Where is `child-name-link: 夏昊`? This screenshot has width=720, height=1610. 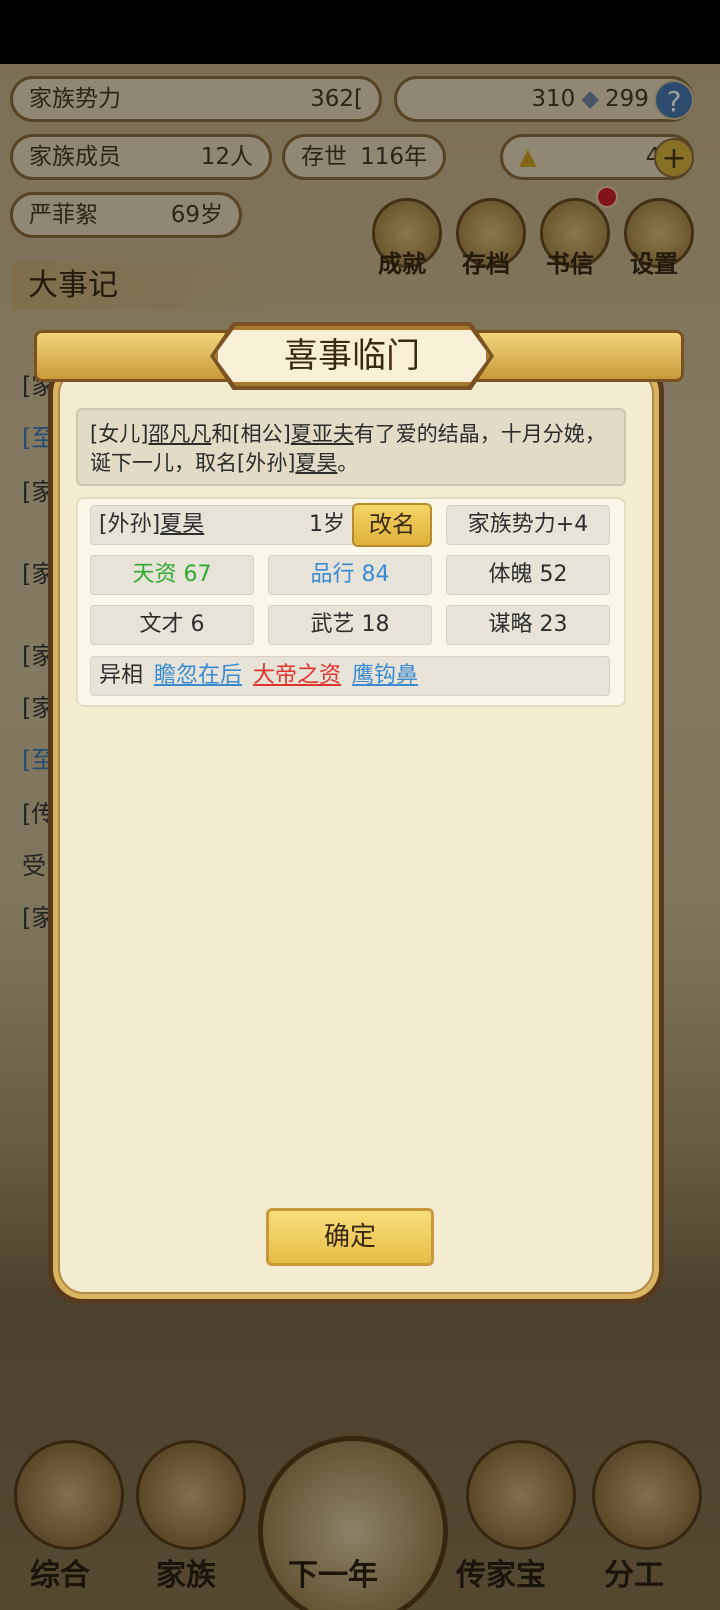 child-name-link: 夏昊 is located at coordinates (316, 463).